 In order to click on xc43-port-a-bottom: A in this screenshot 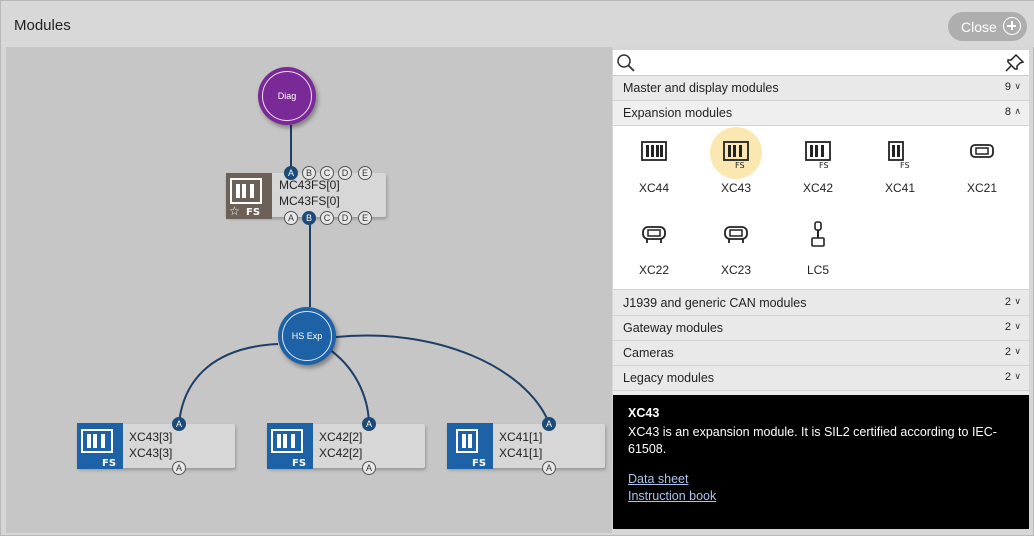, I will do `click(179, 468)`.